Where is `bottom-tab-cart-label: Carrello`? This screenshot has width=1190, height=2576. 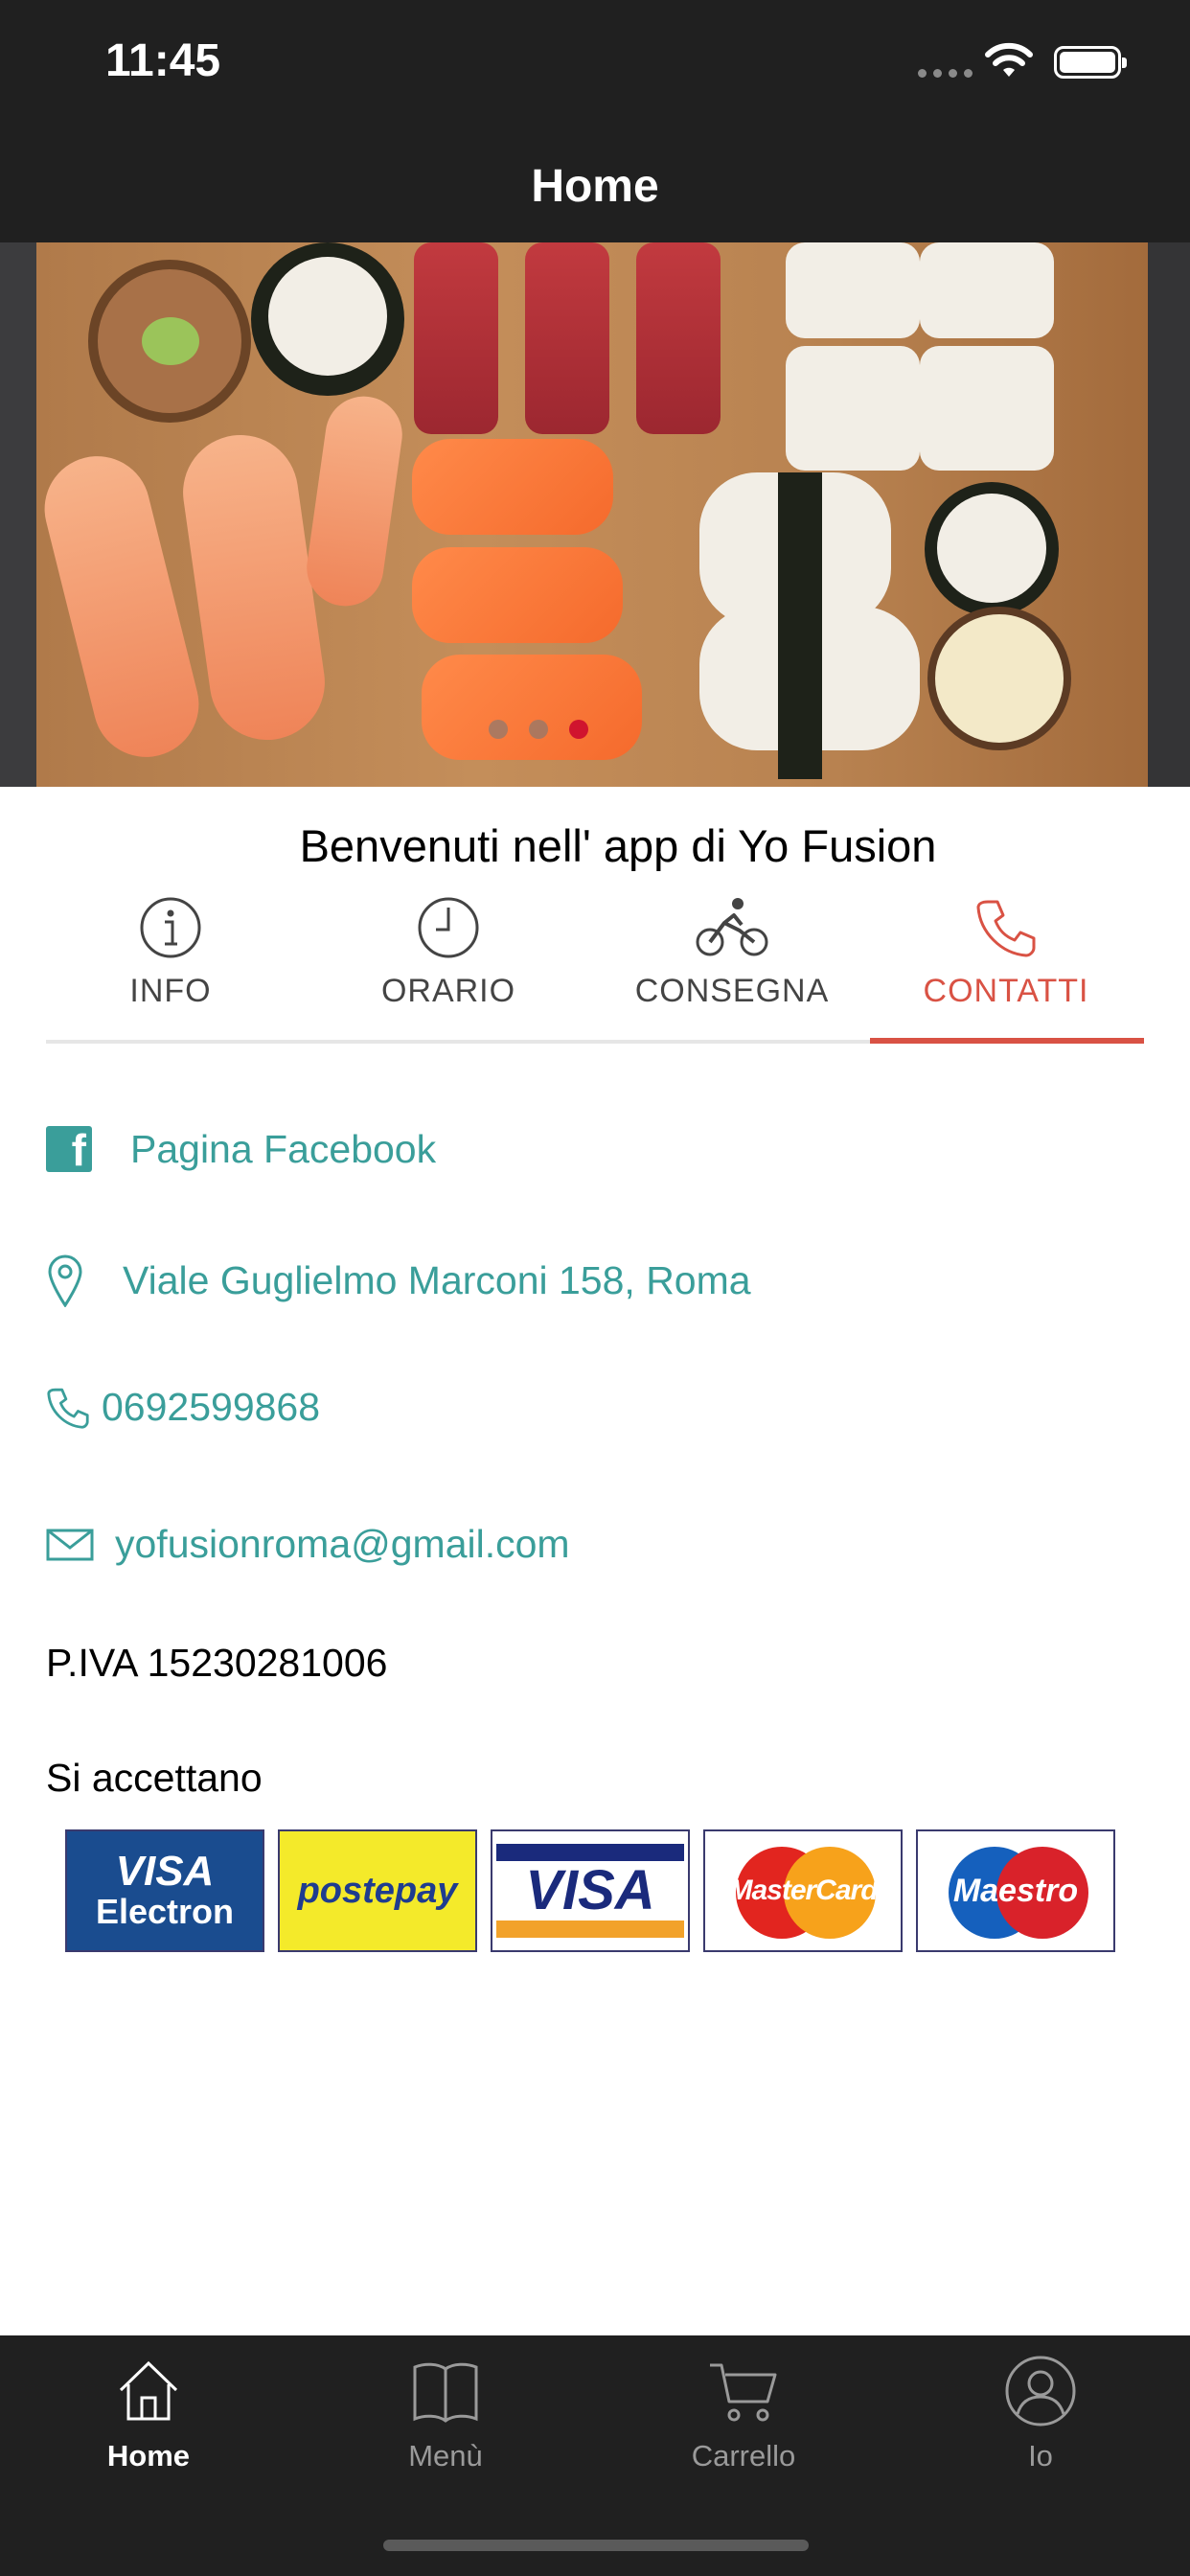 bottom-tab-cart-label: Carrello is located at coordinates (744, 2455).